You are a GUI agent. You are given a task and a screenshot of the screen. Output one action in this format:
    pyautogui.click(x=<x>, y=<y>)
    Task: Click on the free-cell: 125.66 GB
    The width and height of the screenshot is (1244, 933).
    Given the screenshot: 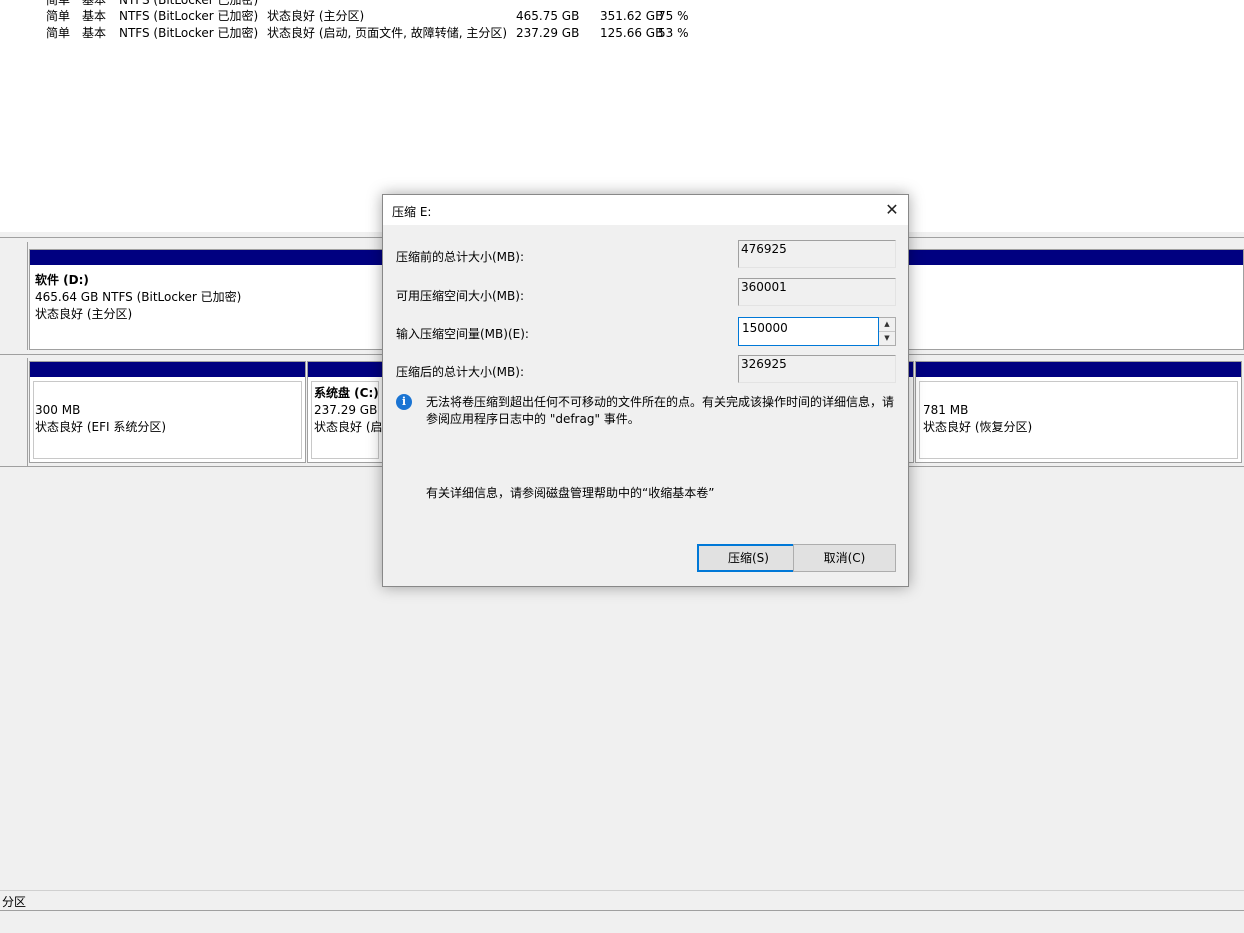 What is the action you would take?
    pyautogui.click(x=632, y=33)
    